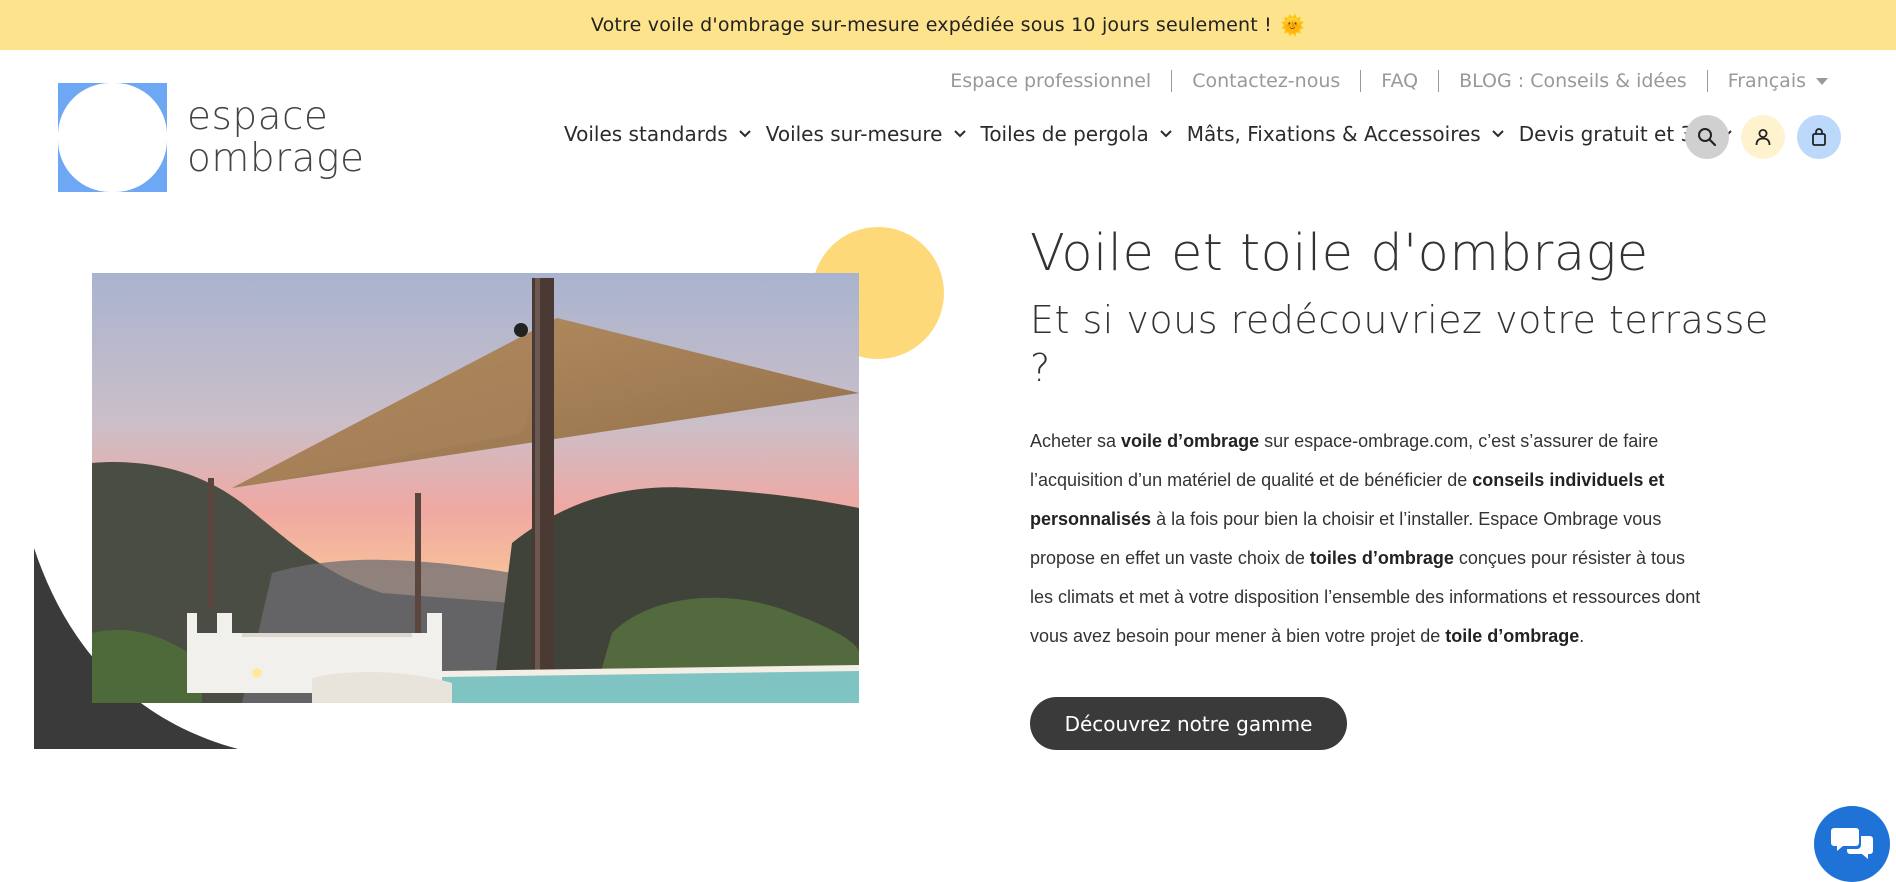 The height and width of the screenshot is (882, 1896). I want to click on link-contact: Contactez-nous, so click(1265, 81).